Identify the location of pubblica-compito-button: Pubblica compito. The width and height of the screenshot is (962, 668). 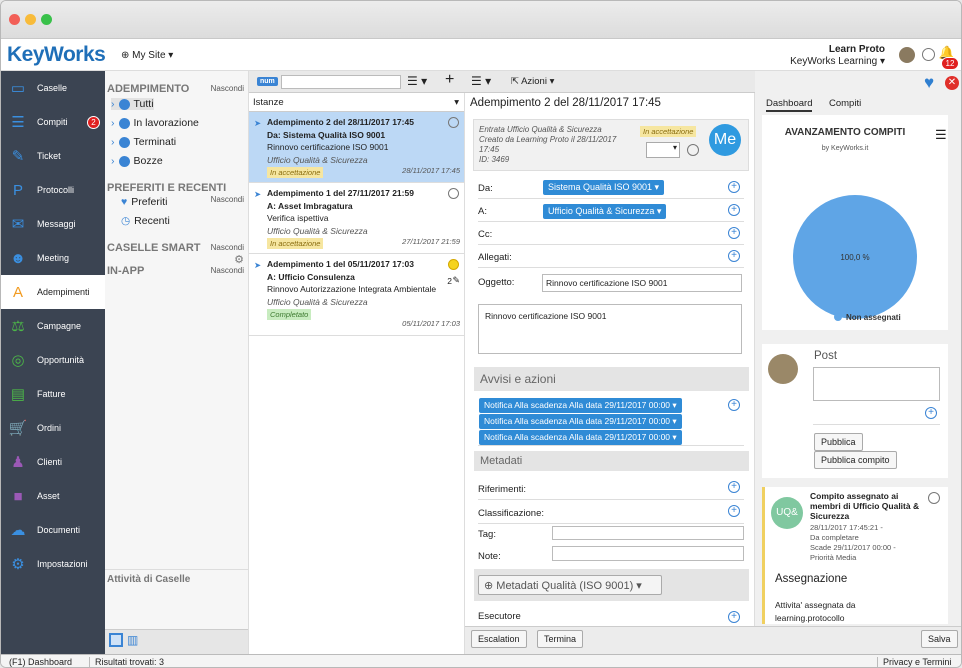
(855, 460).